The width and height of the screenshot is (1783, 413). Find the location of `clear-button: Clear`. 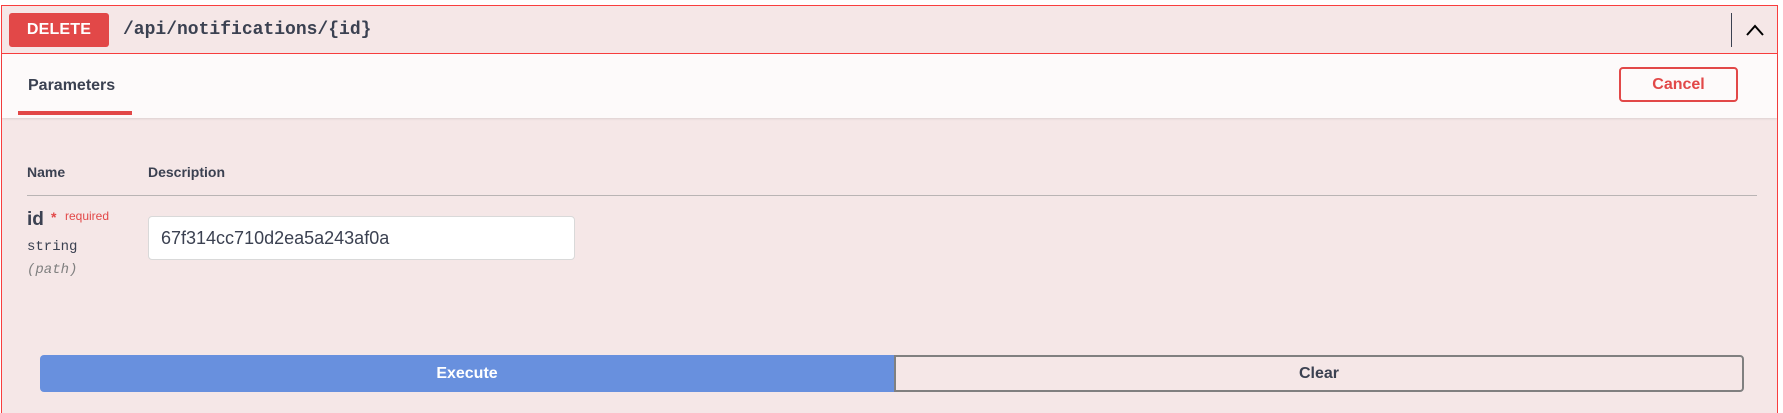

clear-button: Clear is located at coordinates (1319, 373).